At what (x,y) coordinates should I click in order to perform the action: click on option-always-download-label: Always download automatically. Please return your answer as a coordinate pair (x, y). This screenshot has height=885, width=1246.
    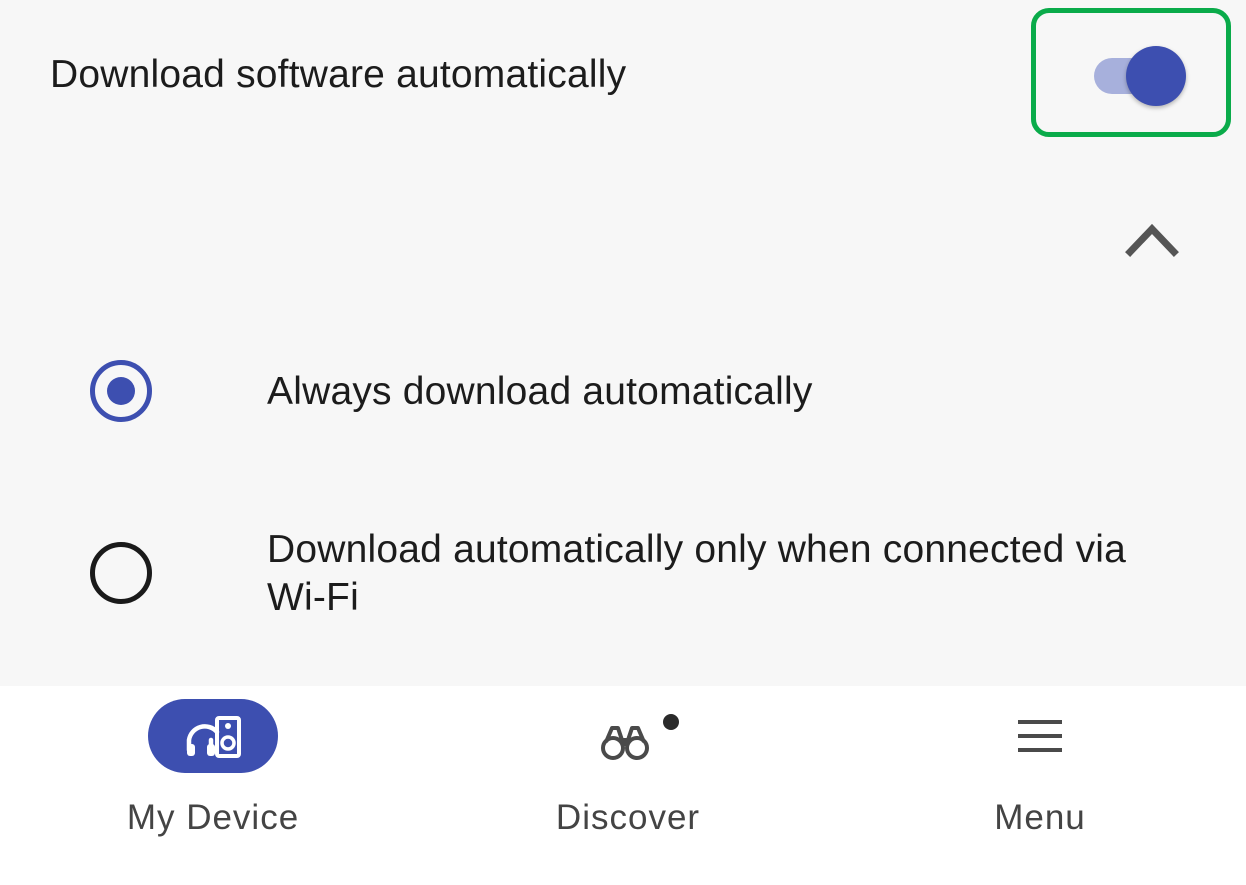
    Looking at the image, I should click on (540, 391).